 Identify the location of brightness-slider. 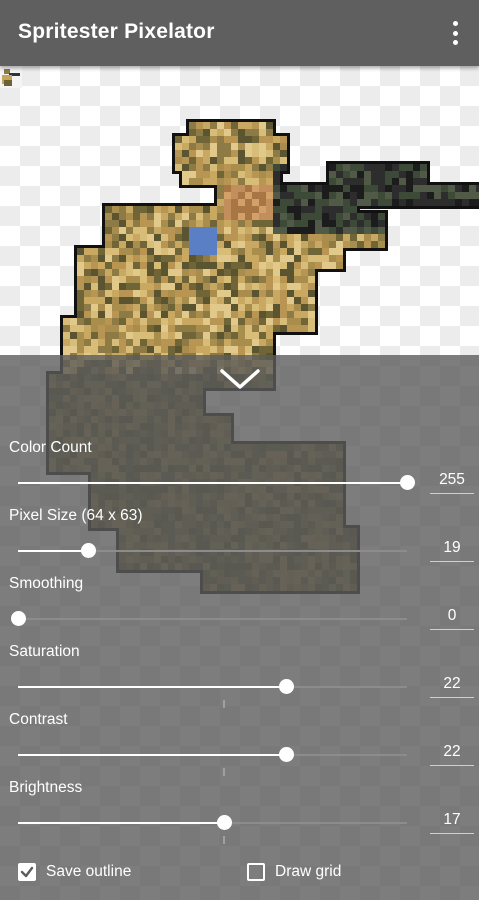
(212, 829).